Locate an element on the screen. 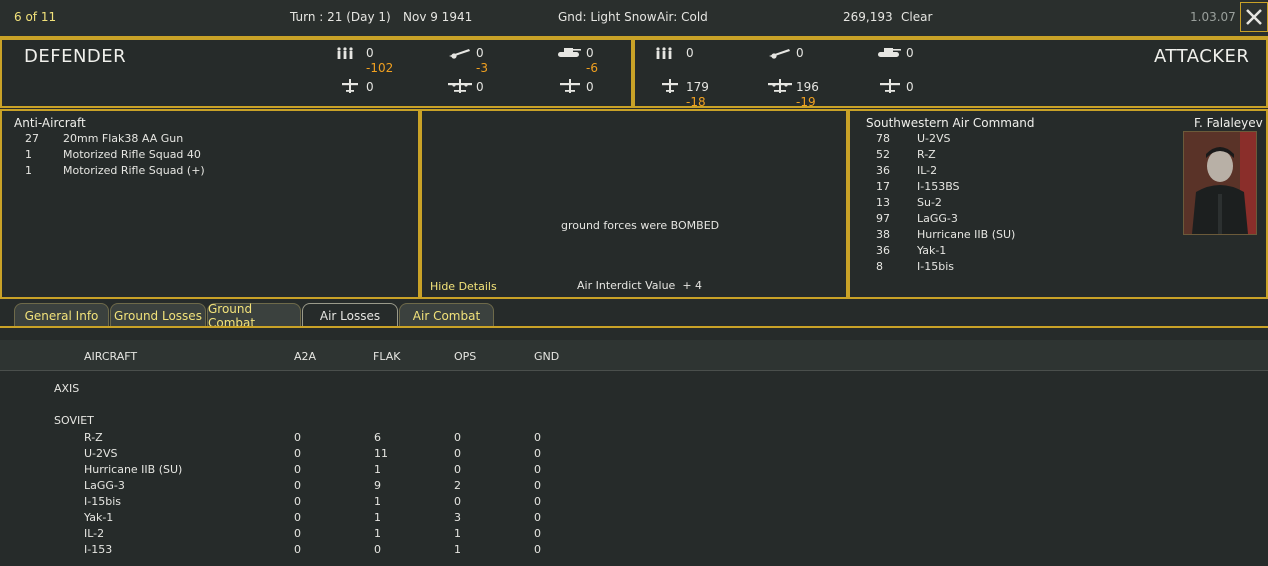 Image resolution: width=1268 pixels, height=566 pixels. aircraft-name: LaGG-3 is located at coordinates (104, 485).